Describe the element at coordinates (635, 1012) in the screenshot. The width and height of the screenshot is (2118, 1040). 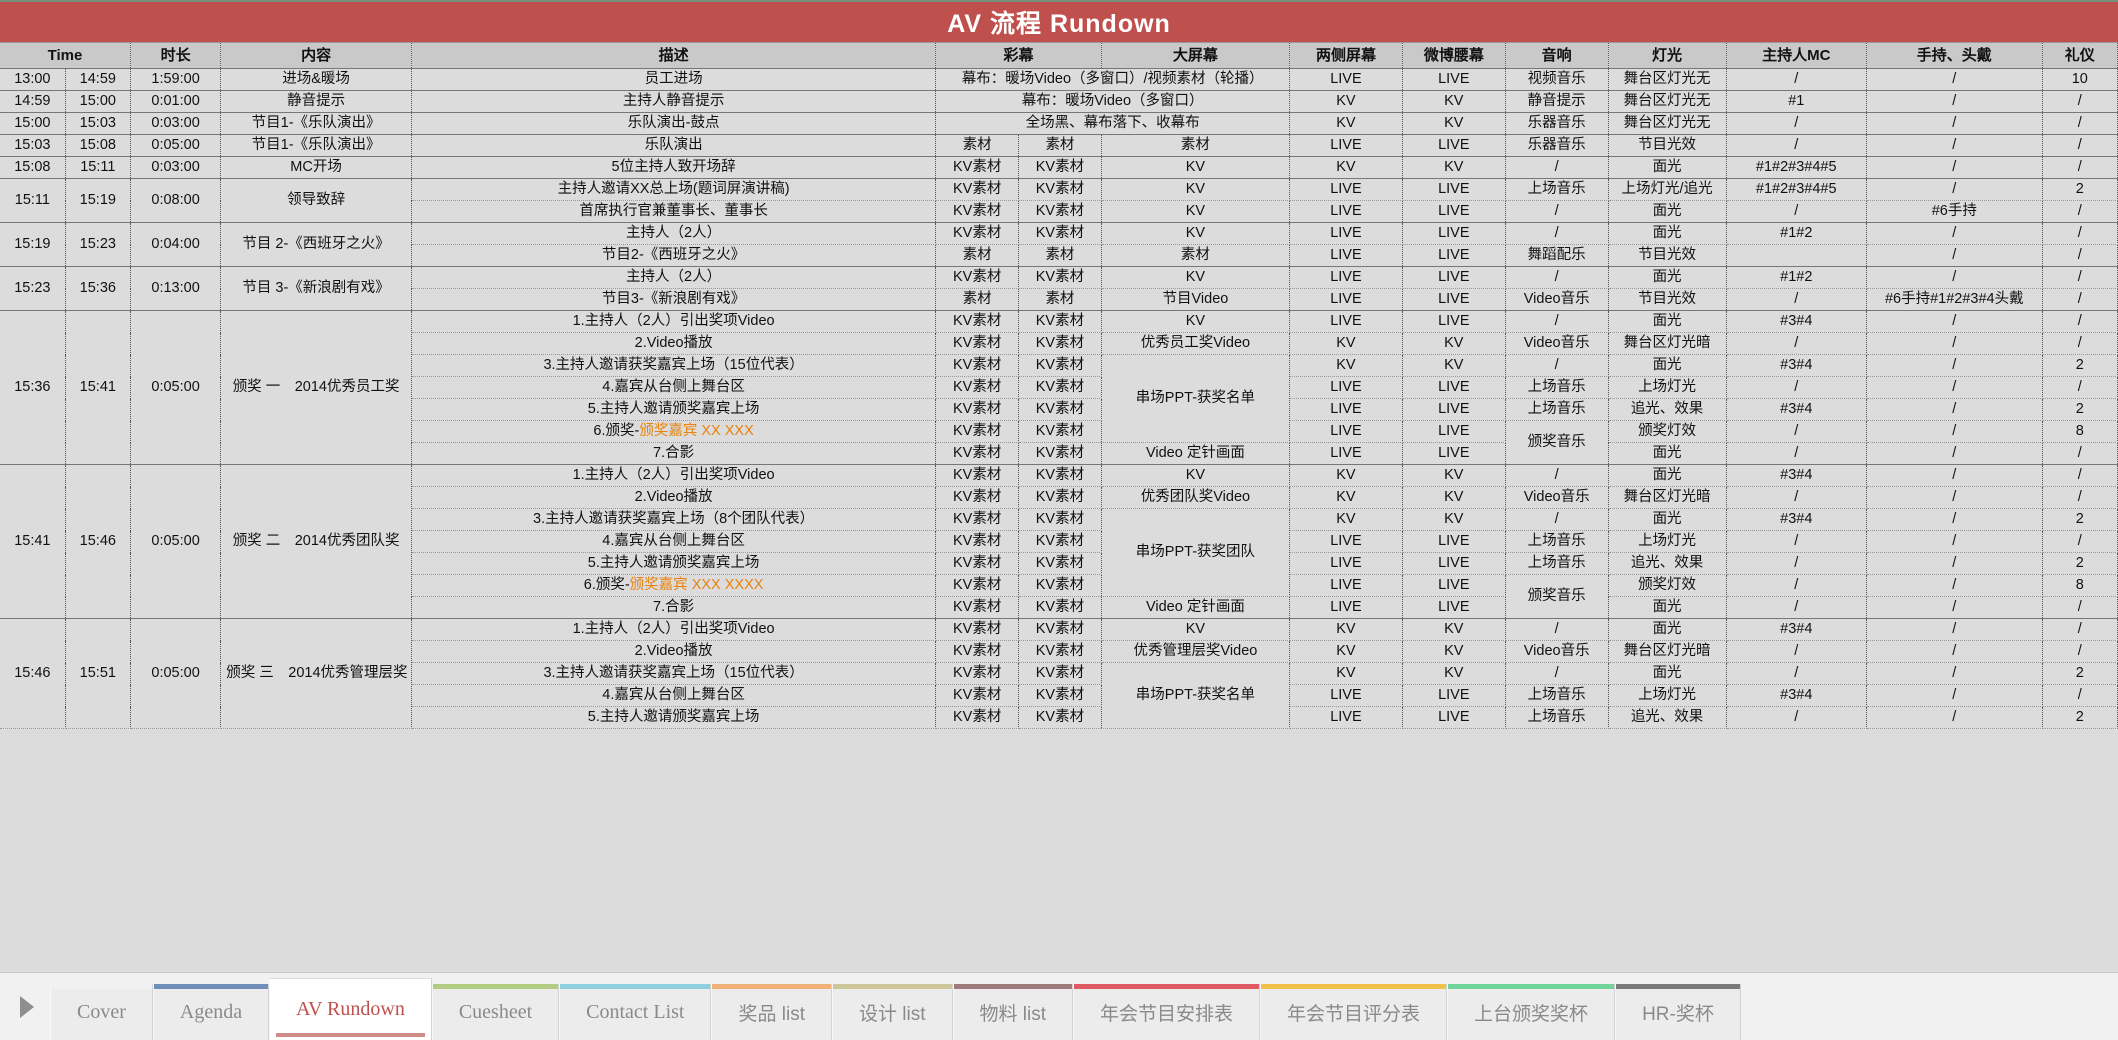
I see `sheet-tab-4: Contact List` at that location.